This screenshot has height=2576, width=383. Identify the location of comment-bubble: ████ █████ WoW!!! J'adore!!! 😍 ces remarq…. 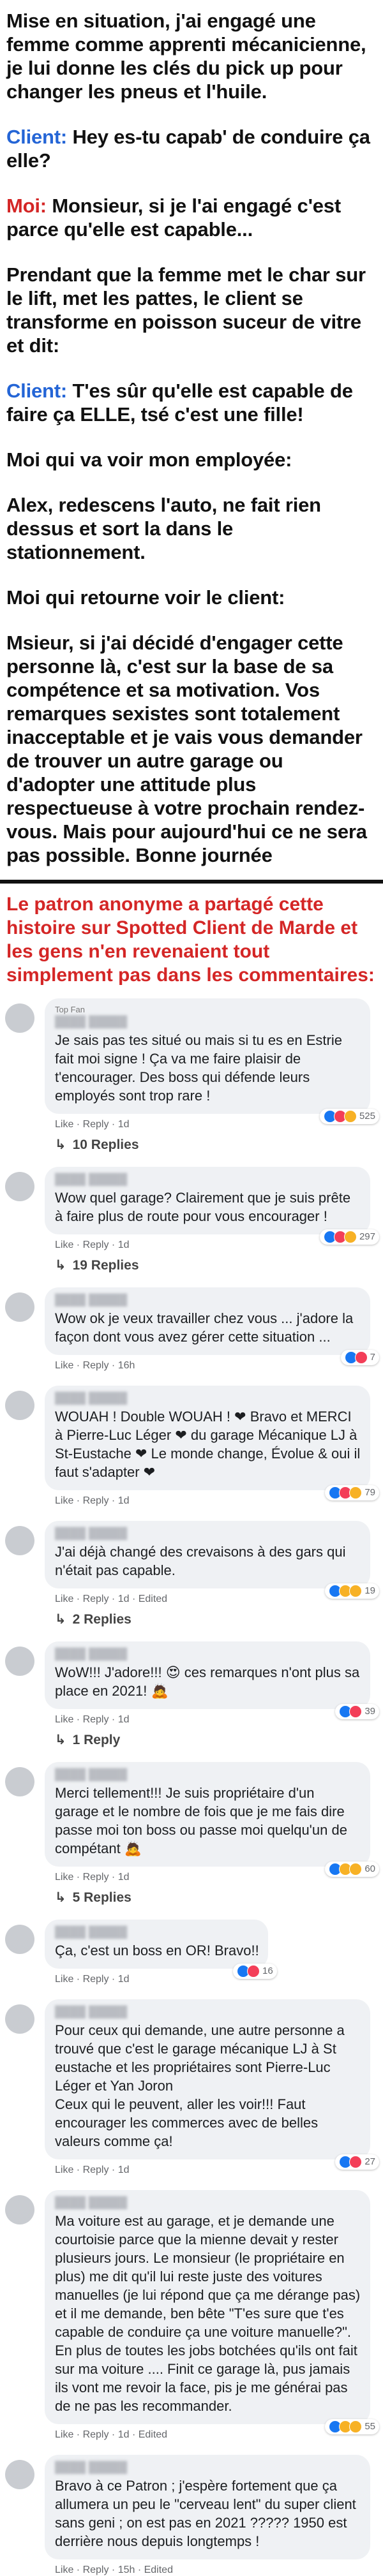
(212, 1680).